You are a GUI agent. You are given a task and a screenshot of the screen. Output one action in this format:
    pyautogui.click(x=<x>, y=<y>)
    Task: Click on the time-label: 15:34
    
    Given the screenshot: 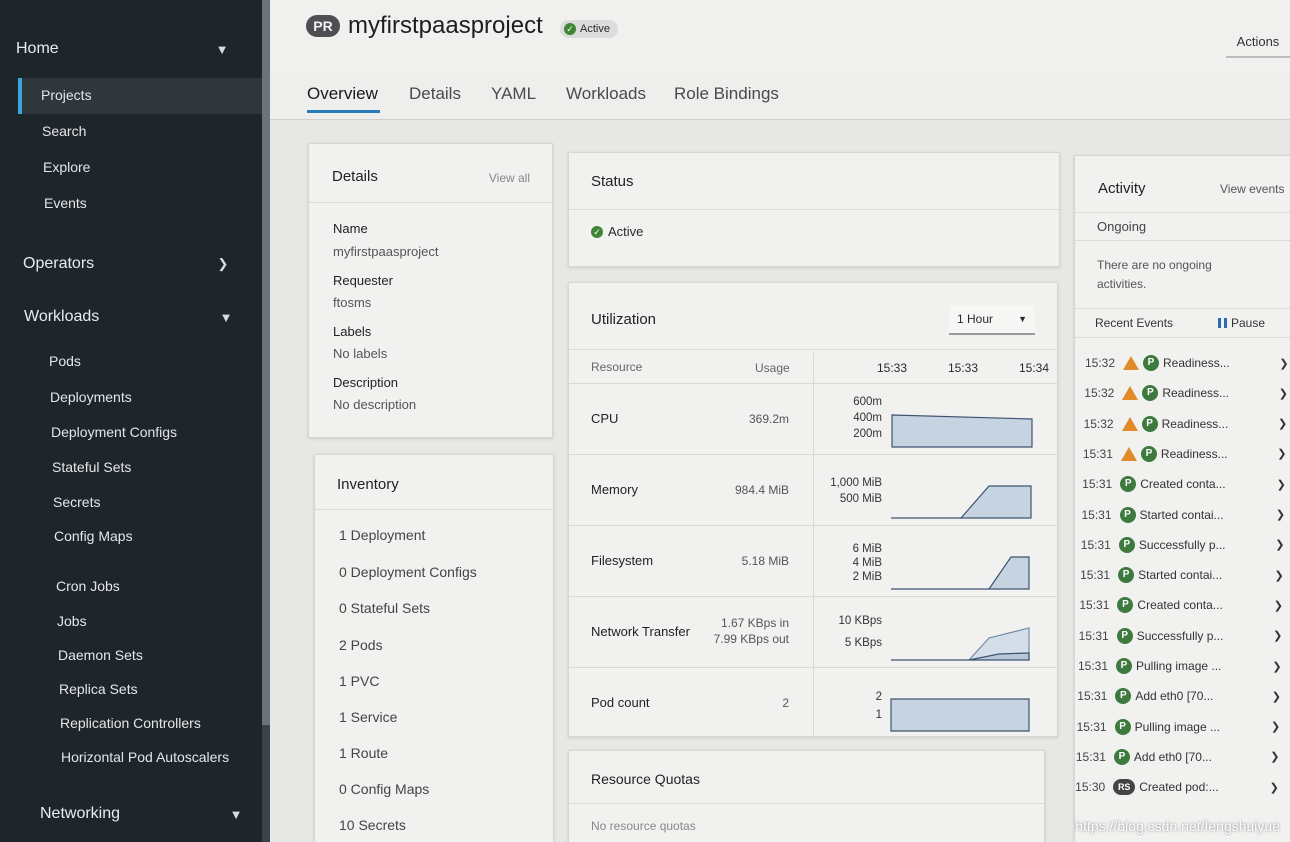 What is the action you would take?
    pyautogui.click(x=1034, y=368)
    